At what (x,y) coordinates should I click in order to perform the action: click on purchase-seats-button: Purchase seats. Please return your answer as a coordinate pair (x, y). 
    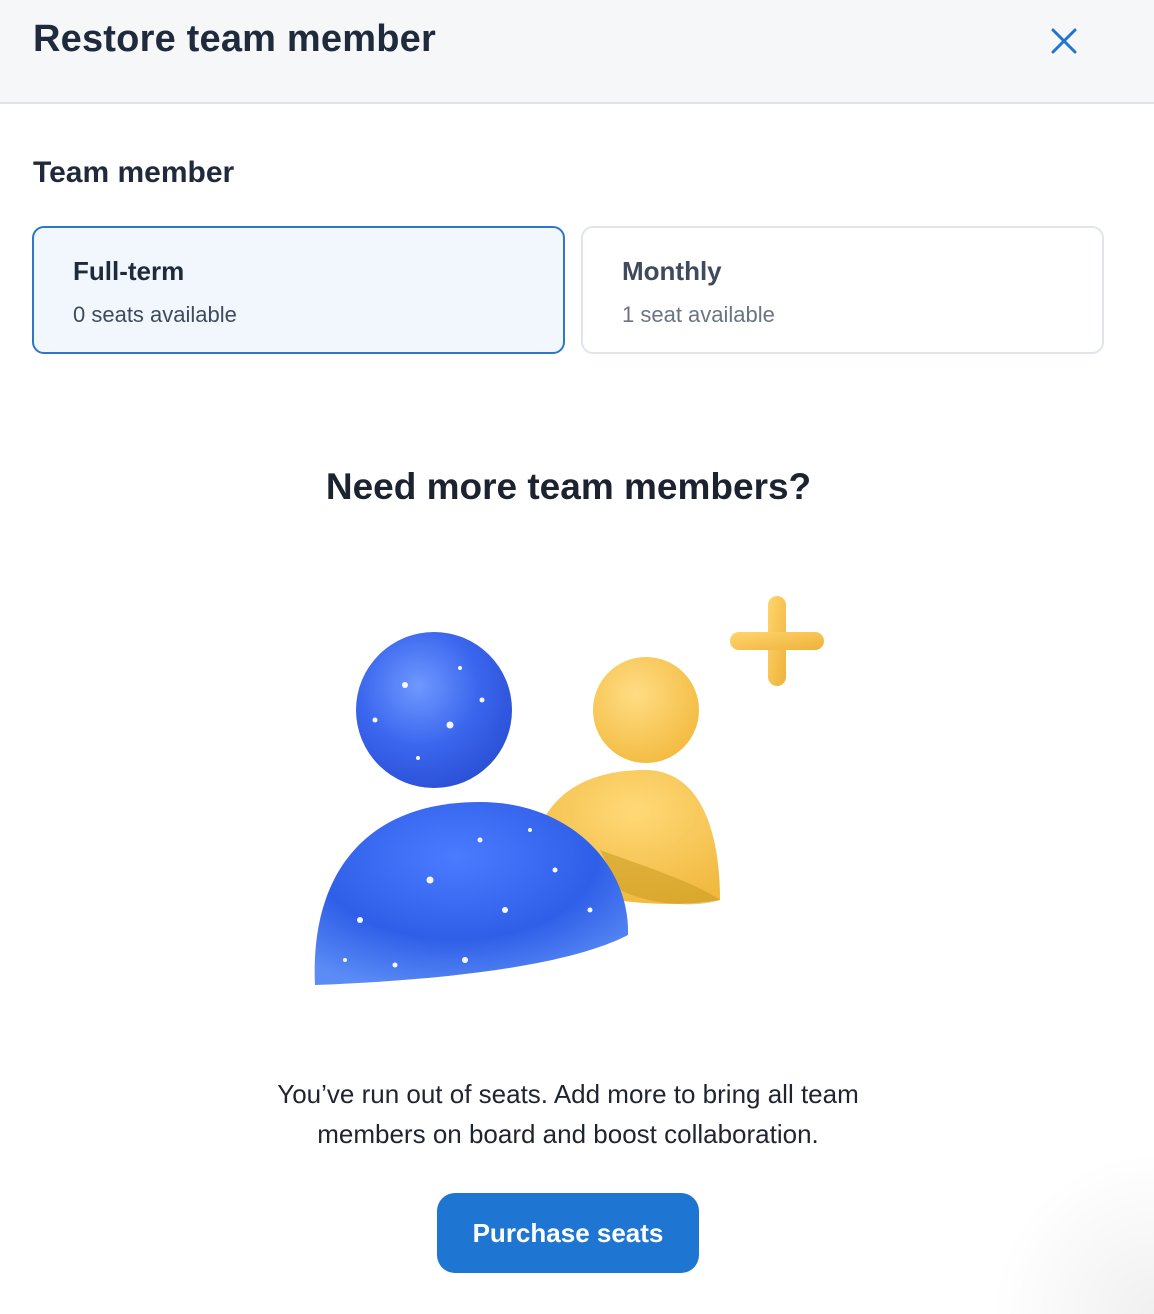
    Looking at the image, I should click on (568, 1233).